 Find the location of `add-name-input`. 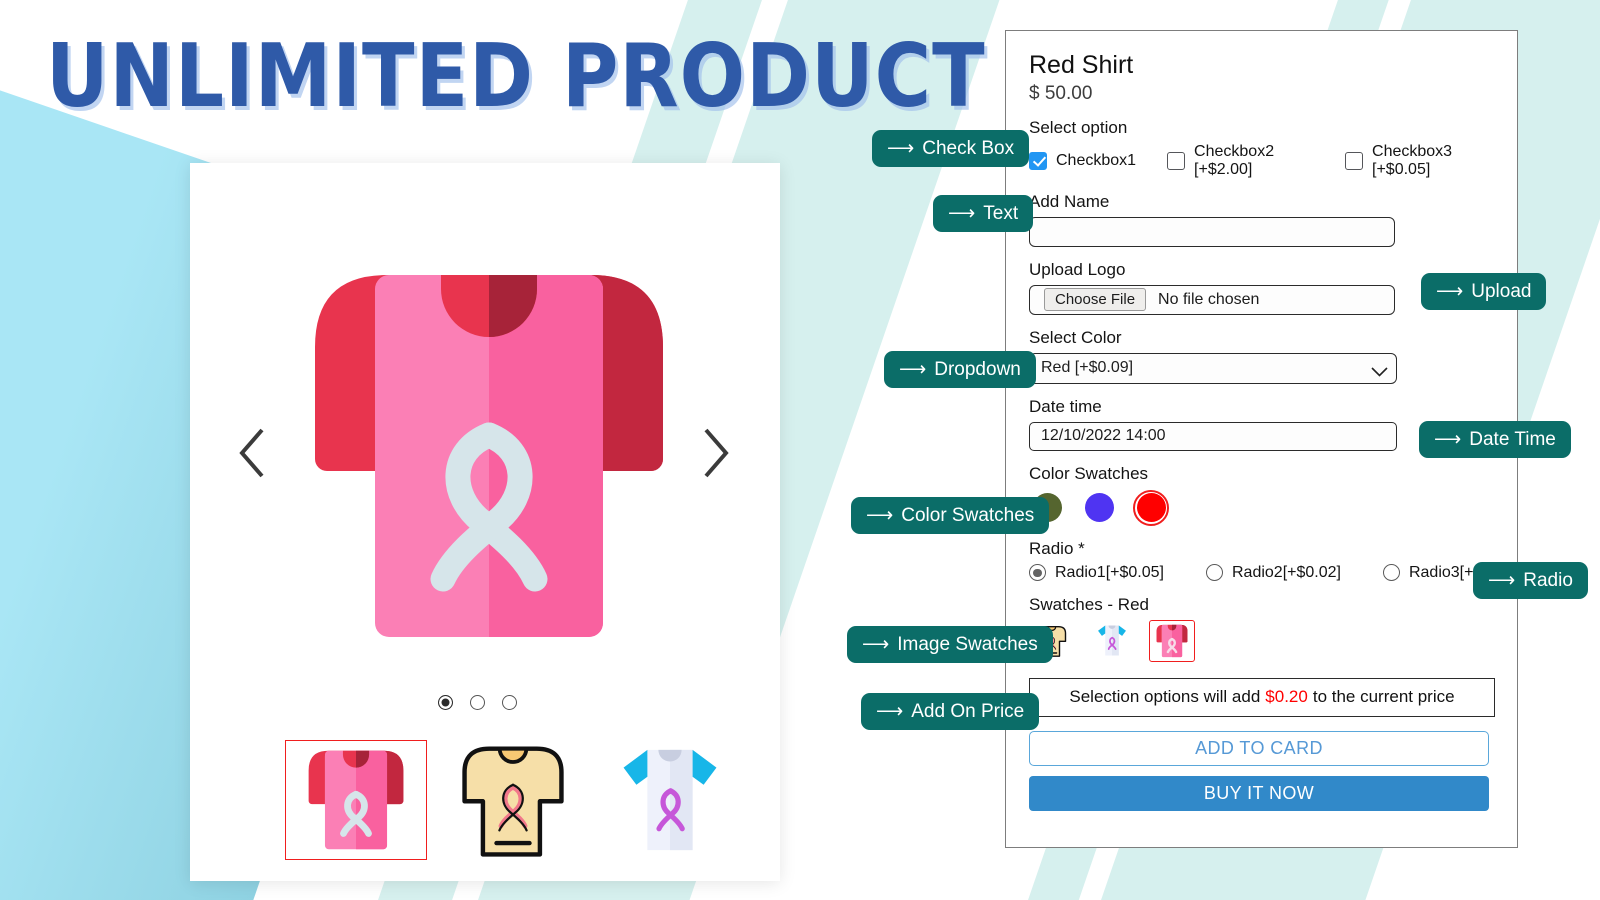

add-name-input is located at coordinates (1212, 231).